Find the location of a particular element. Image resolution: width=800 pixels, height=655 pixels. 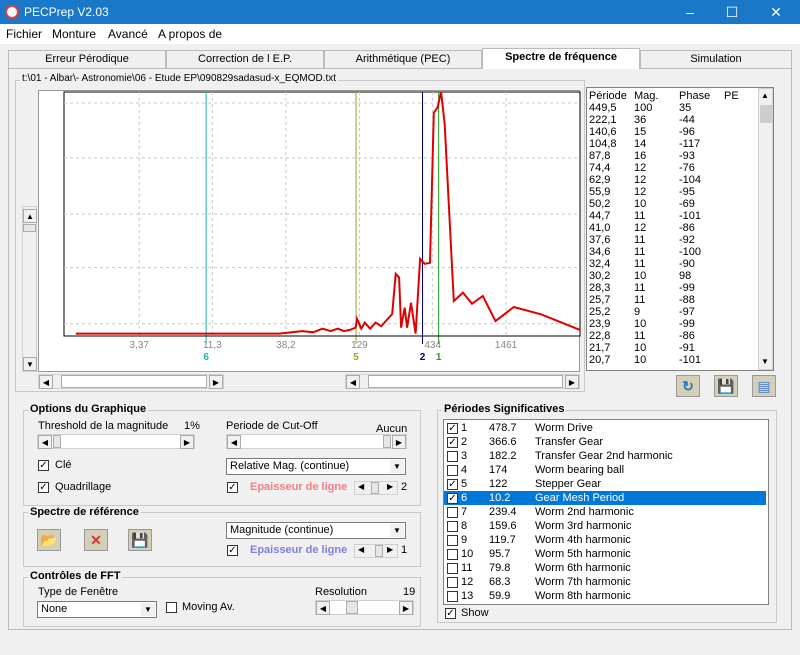

table-row: 25,2 9 -97 is located at coordinates (674, 312).